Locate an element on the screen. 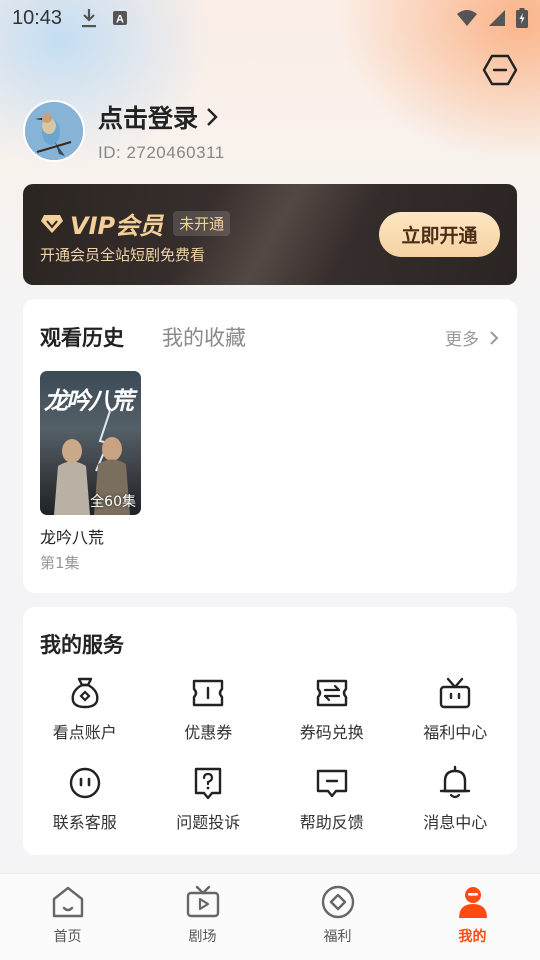 This screenshot has width=540, height=960. profile-section: 点击登录 ID: 2720460311 is located at coordinates (124, 131).